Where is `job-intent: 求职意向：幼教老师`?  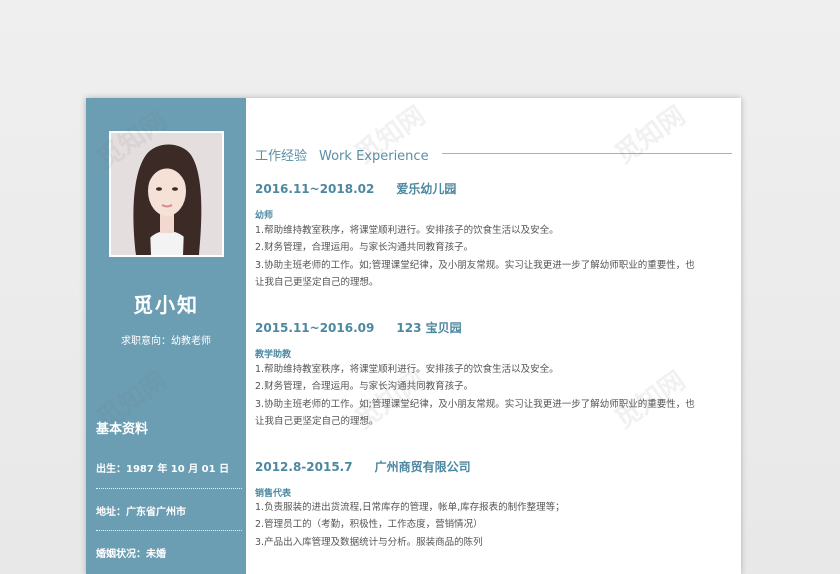
job-intent: 求职意向：幼教老师 is located at coordinates (166, 341).